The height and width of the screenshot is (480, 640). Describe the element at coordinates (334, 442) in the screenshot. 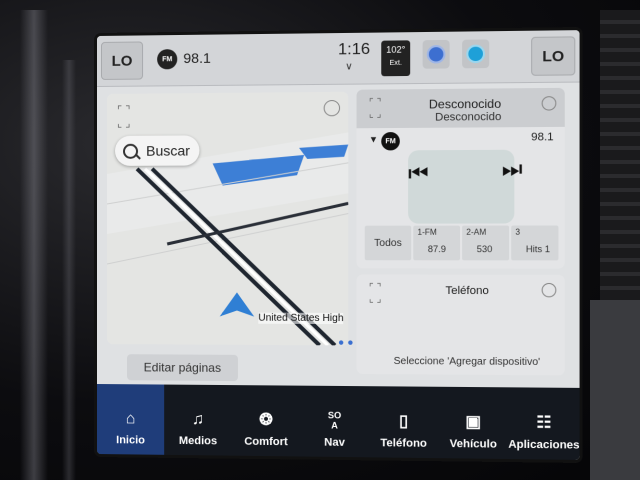

I see `tab-label: Nav` at that location.